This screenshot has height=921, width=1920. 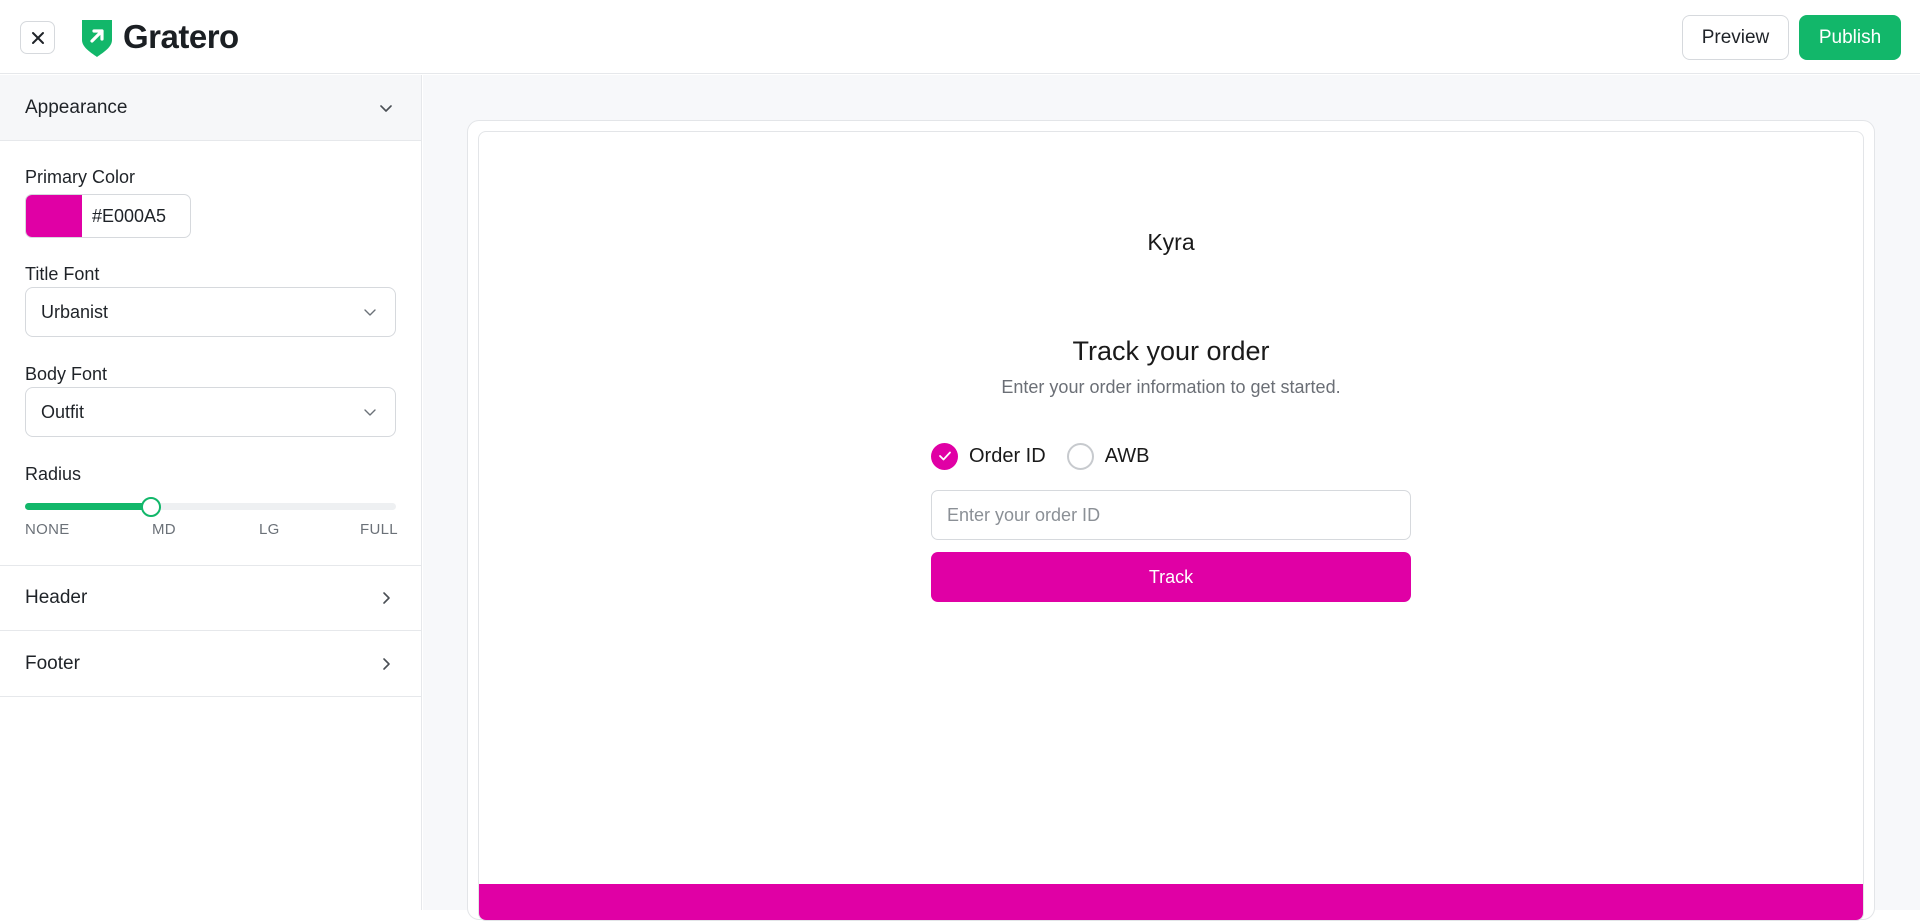 I want to click on track-title: Track your order, so click(x=1171, y=351).